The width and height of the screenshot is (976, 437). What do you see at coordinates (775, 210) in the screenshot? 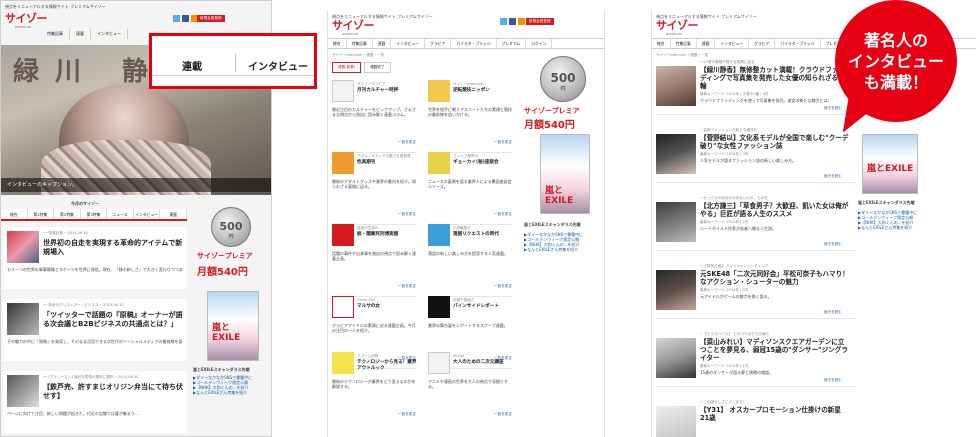
I see `article-title: 【北方謙三】「草食男子？大歓迎、飢いた女は俺がやる」巨匠が語る人生のススメ` at bounding box center [775, 210].